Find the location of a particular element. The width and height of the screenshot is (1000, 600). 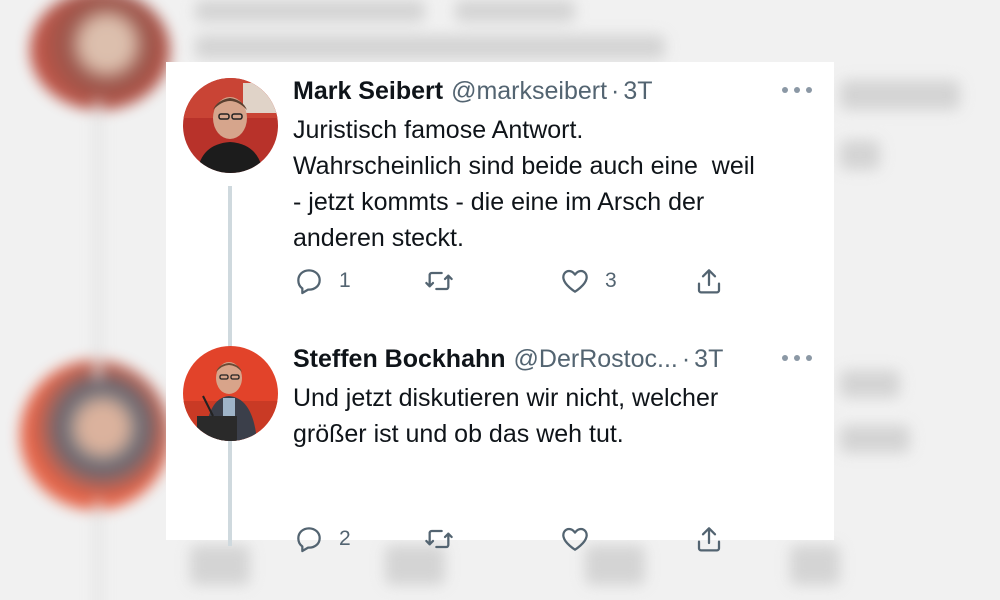

reply-button: 2 is located at coordinates (322, 539).